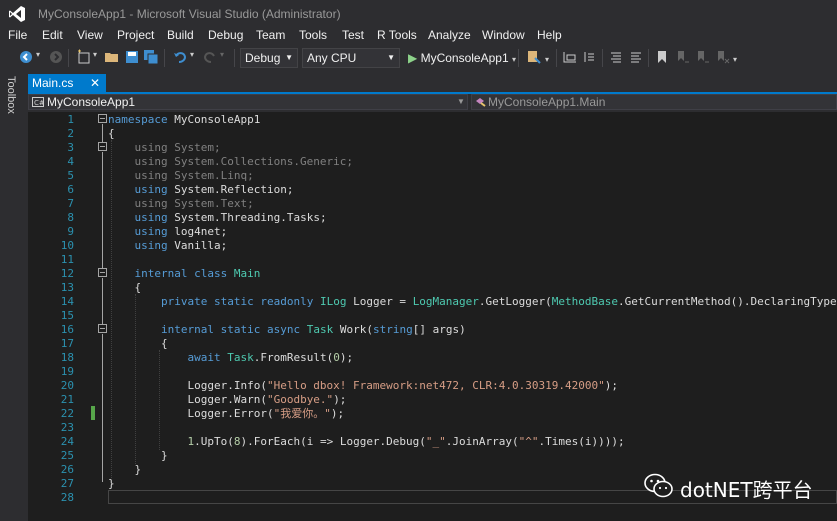 This screenshot has height=521, width=837. What do you see at coordinates (67, 83) in the screenshot?
I see `tab-main-cs: Main.cs ✕` at bounding box center [67, 83].